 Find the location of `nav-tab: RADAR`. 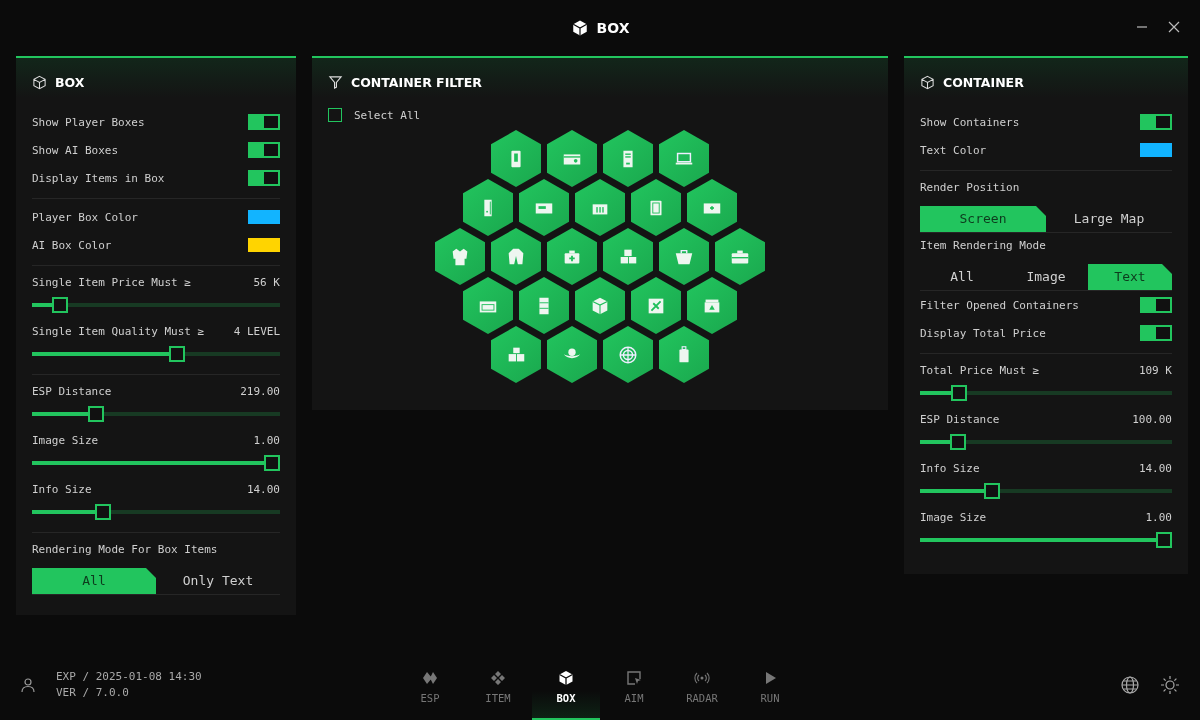

nav-tab: RADAR is located at coordinates (702, 685).